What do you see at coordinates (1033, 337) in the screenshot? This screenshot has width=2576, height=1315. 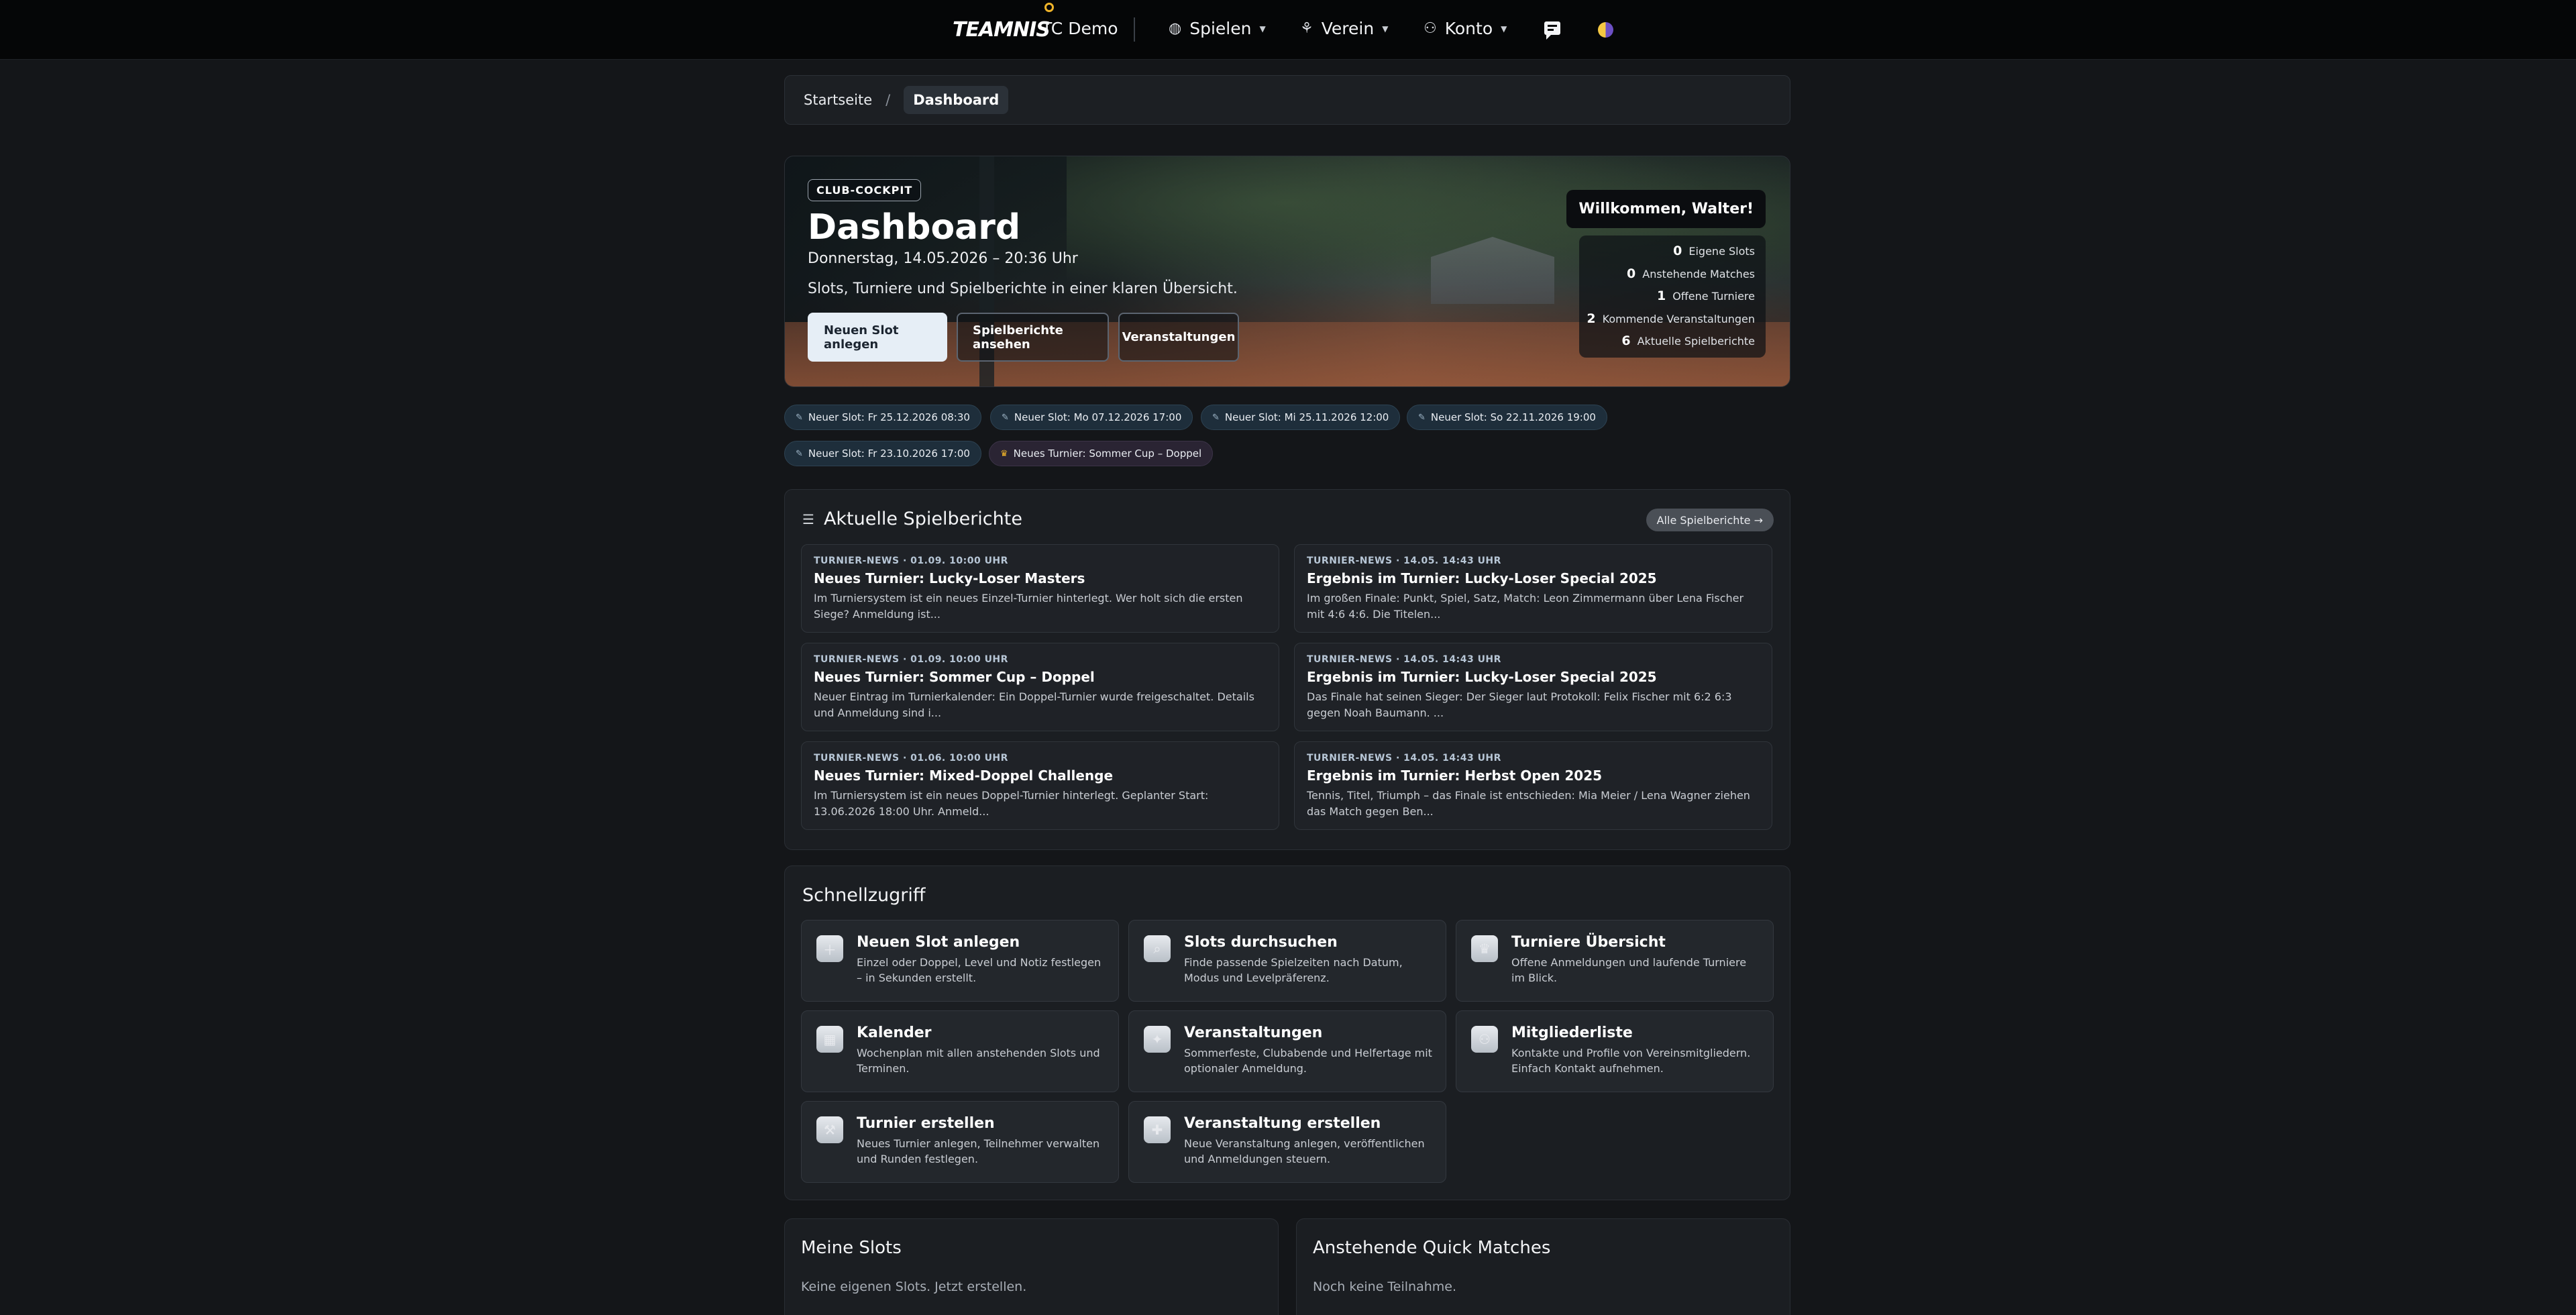 I see `view-reports-button: Spielberichte ansehen` at bounding box center [1033, 337].